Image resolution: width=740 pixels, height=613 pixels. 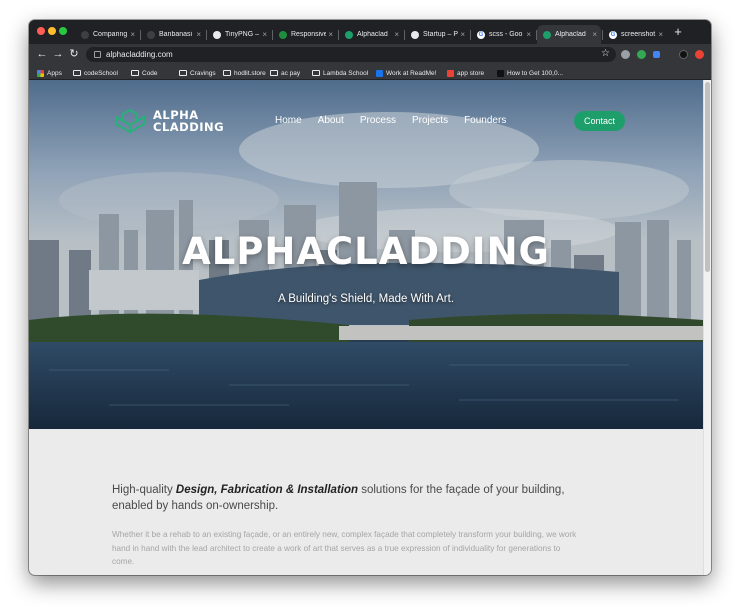 I want to click on close-window-button, so click(x=41, y=31).